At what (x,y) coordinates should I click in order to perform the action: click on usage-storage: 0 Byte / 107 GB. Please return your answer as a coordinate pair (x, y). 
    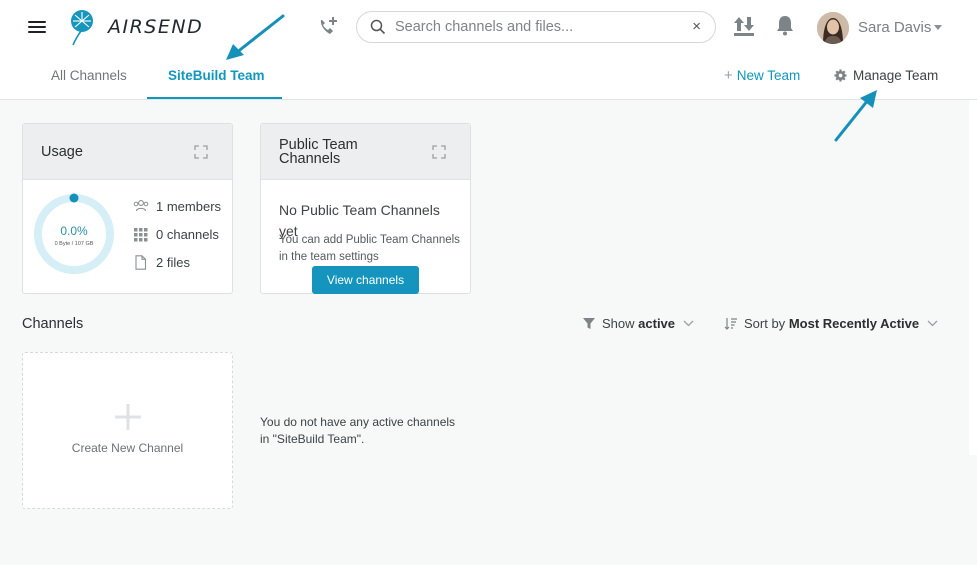
    Looking at the image, I should click on (74, 244).